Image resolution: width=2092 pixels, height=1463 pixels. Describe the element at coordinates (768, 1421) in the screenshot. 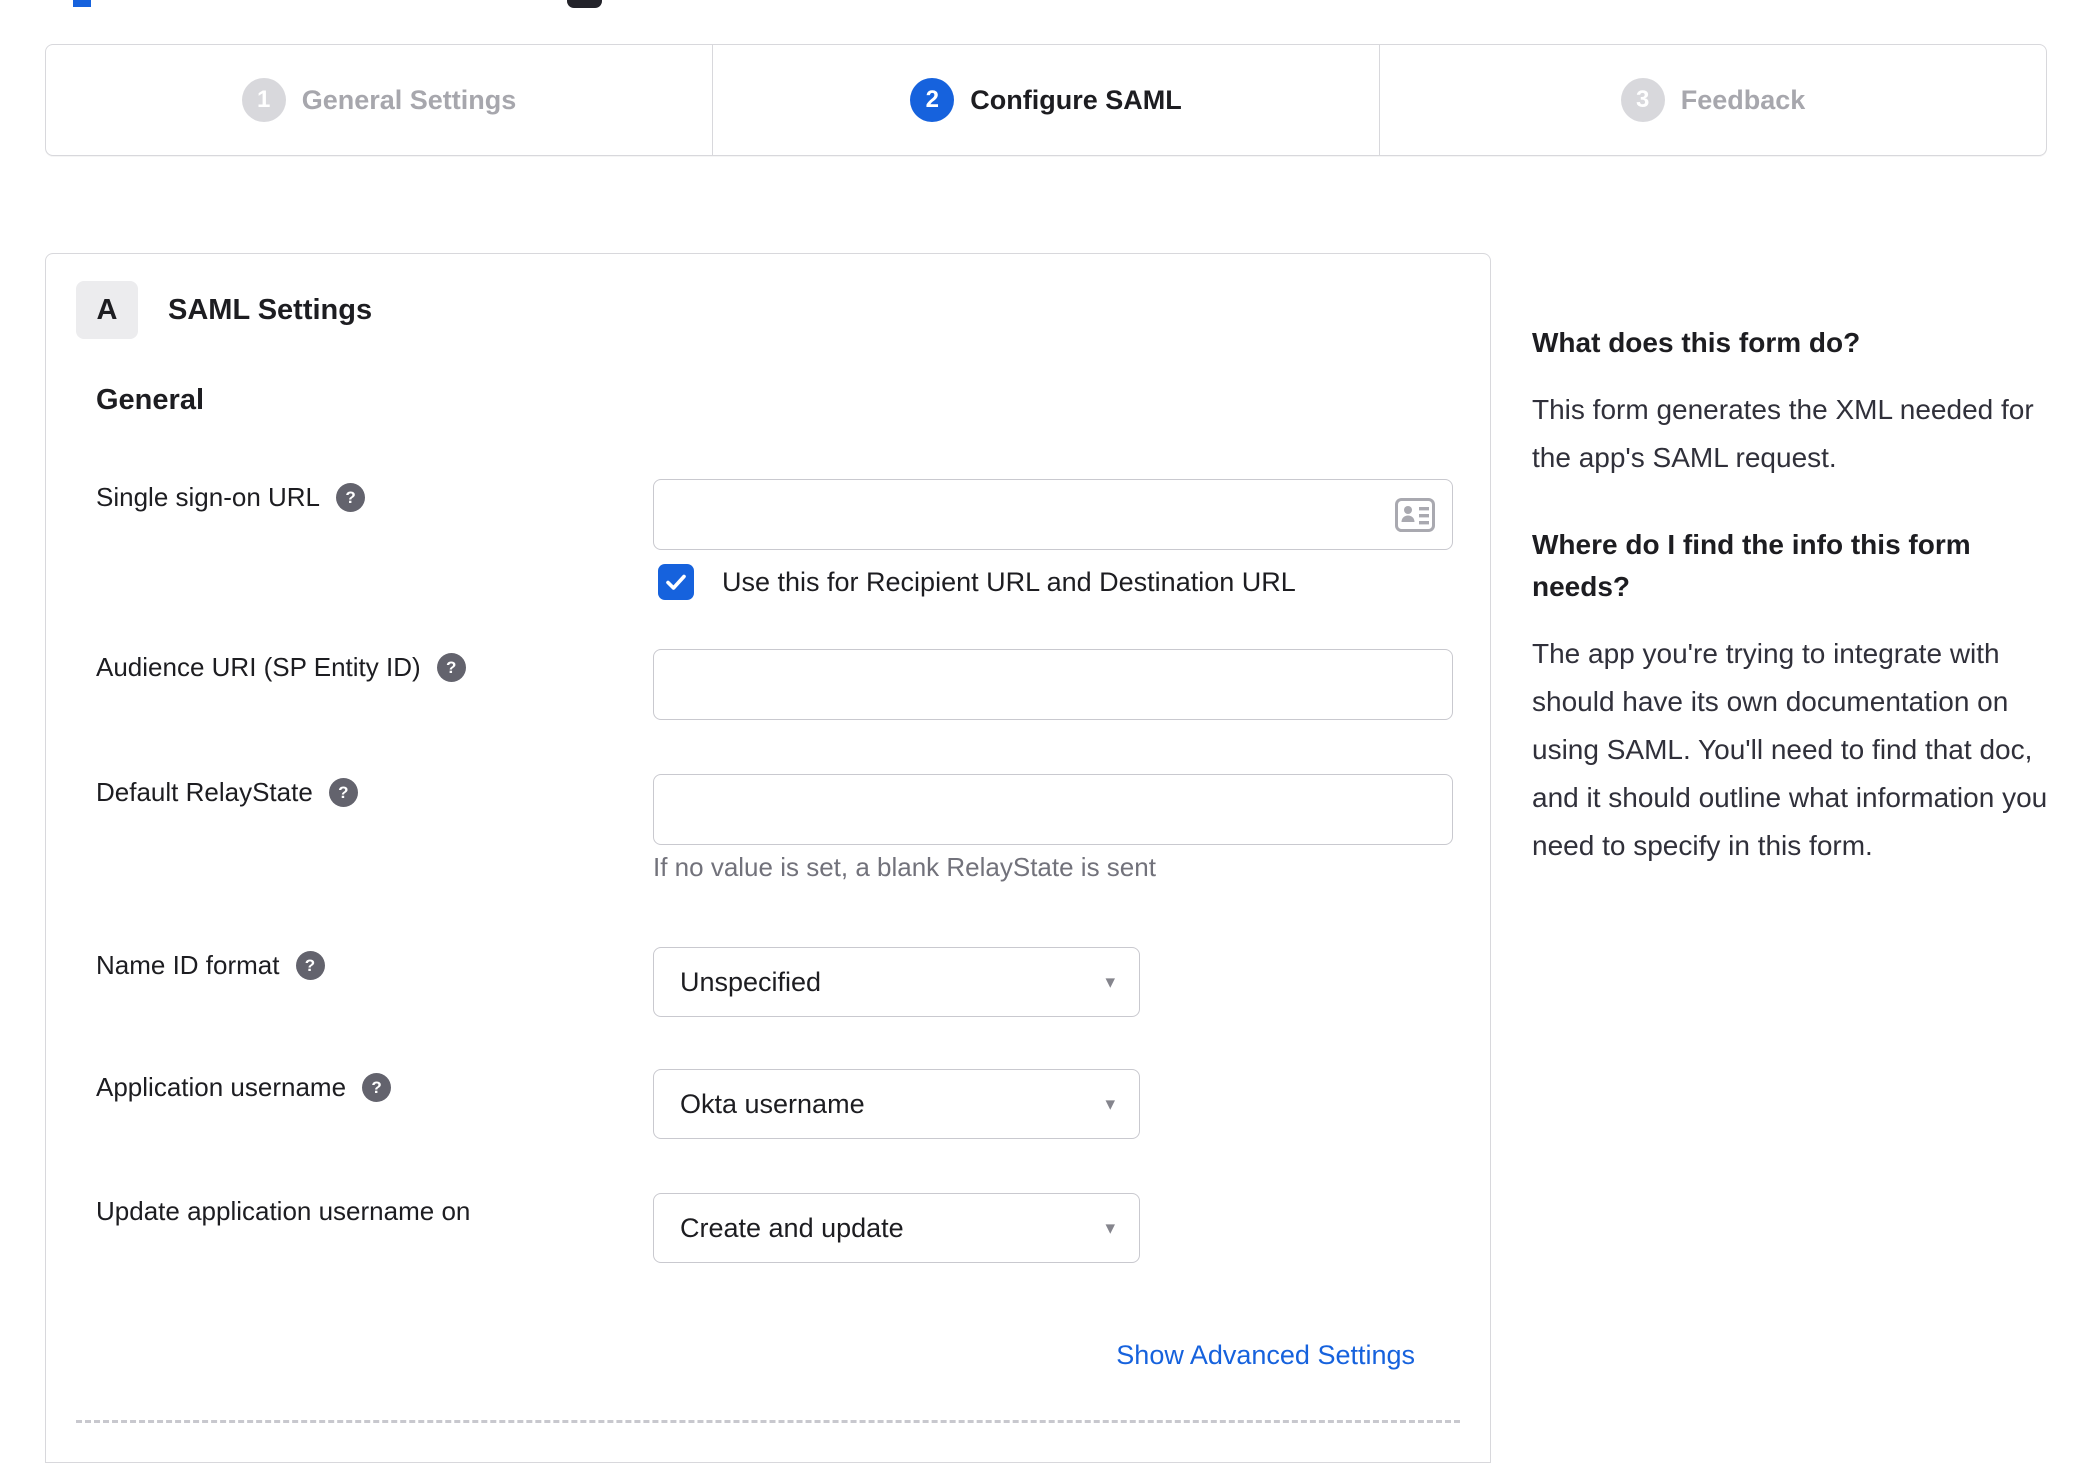

I see `dashed-section-divider` at that location.